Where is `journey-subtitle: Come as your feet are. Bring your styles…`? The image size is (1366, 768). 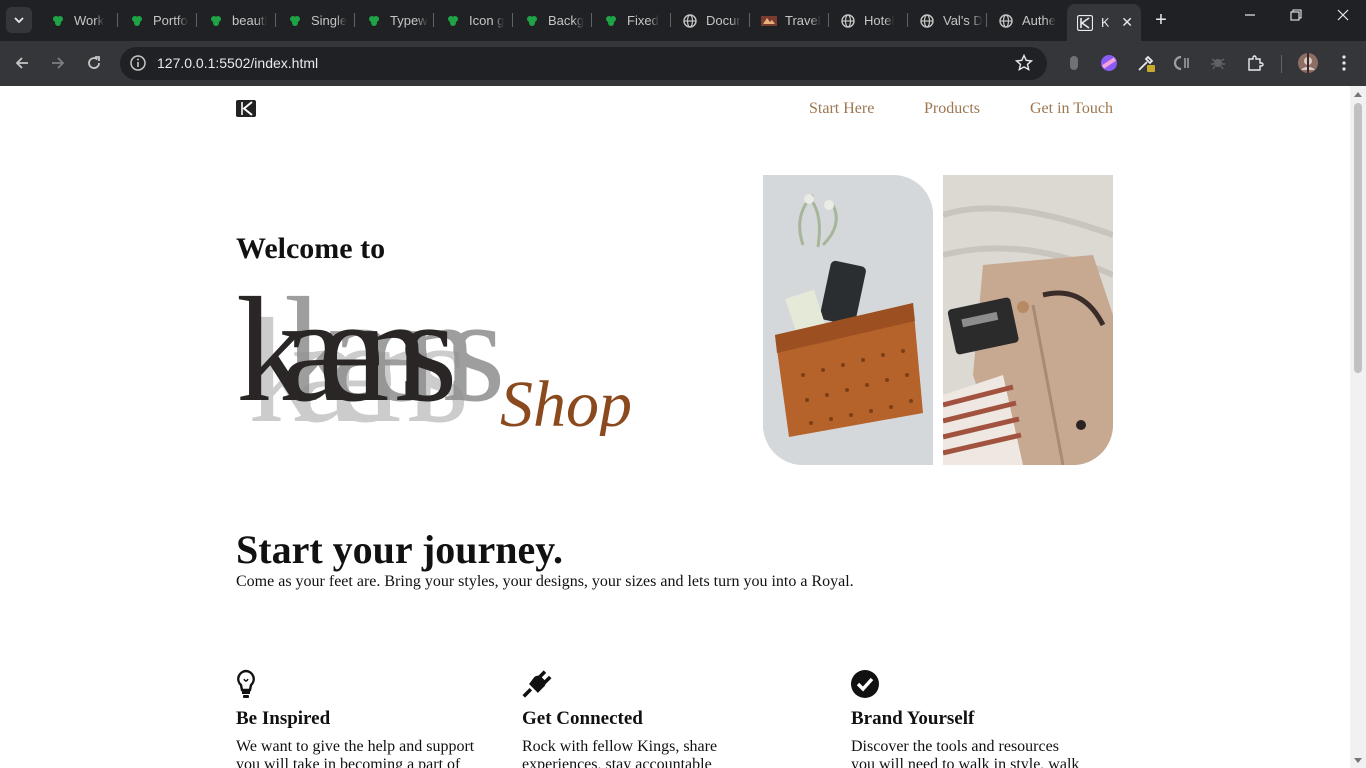 journey-subtitle: Come as your feet are. Bring your styles… is located at coordinates (545, 581).